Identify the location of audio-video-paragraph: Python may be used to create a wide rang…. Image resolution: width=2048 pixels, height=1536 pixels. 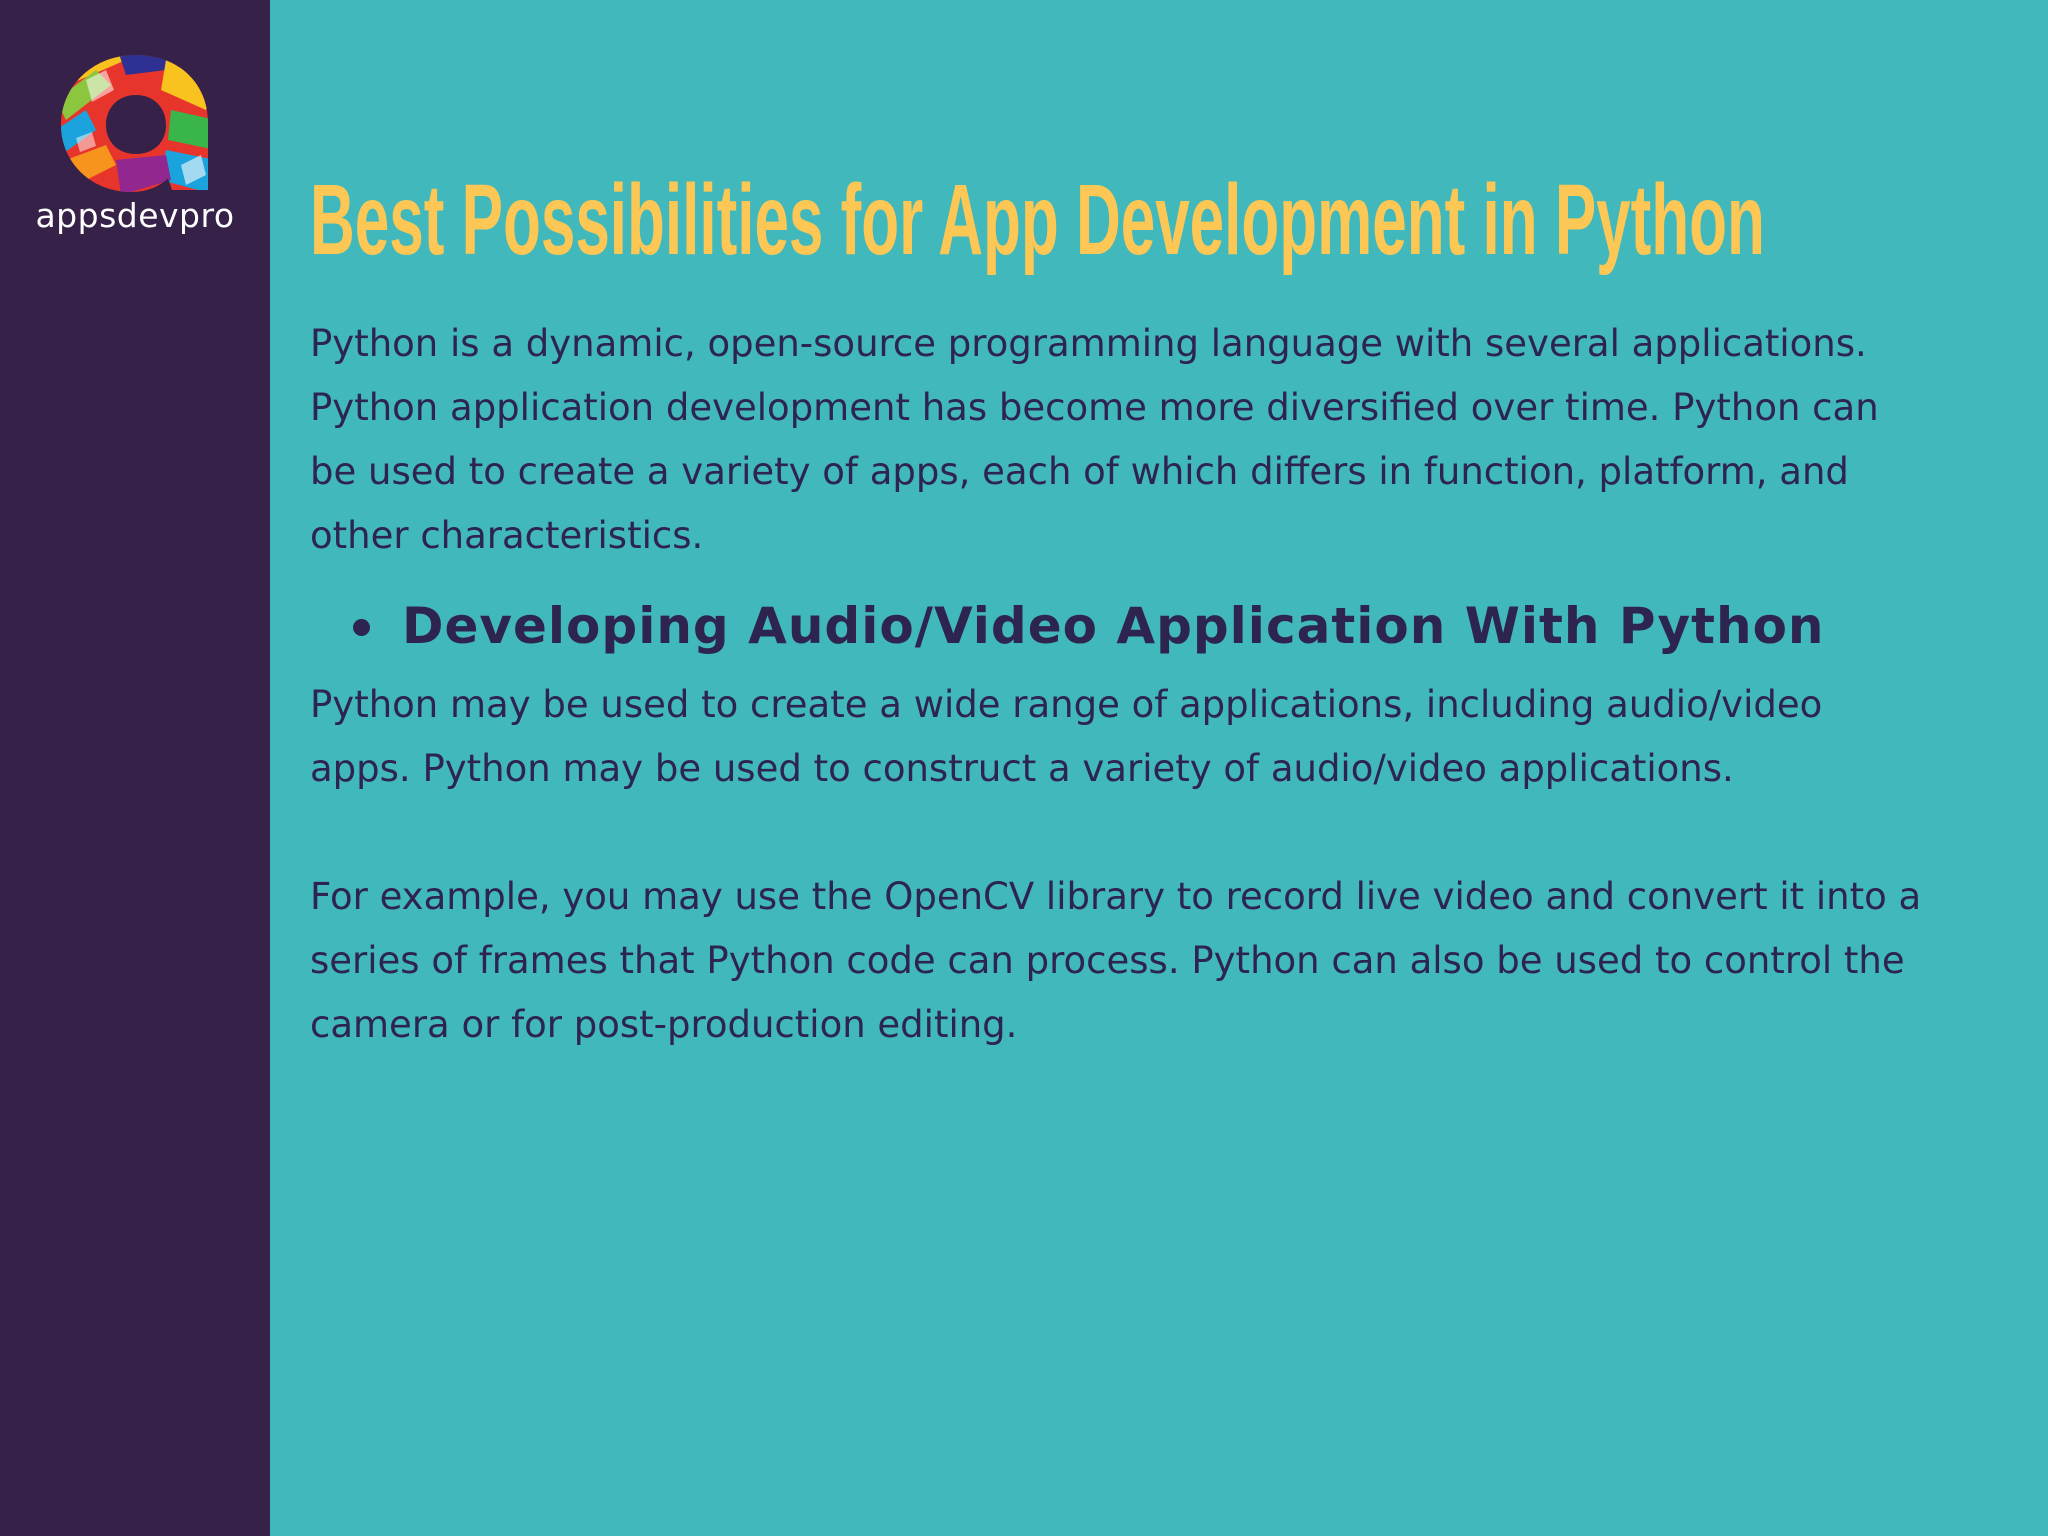
(1066, 736).